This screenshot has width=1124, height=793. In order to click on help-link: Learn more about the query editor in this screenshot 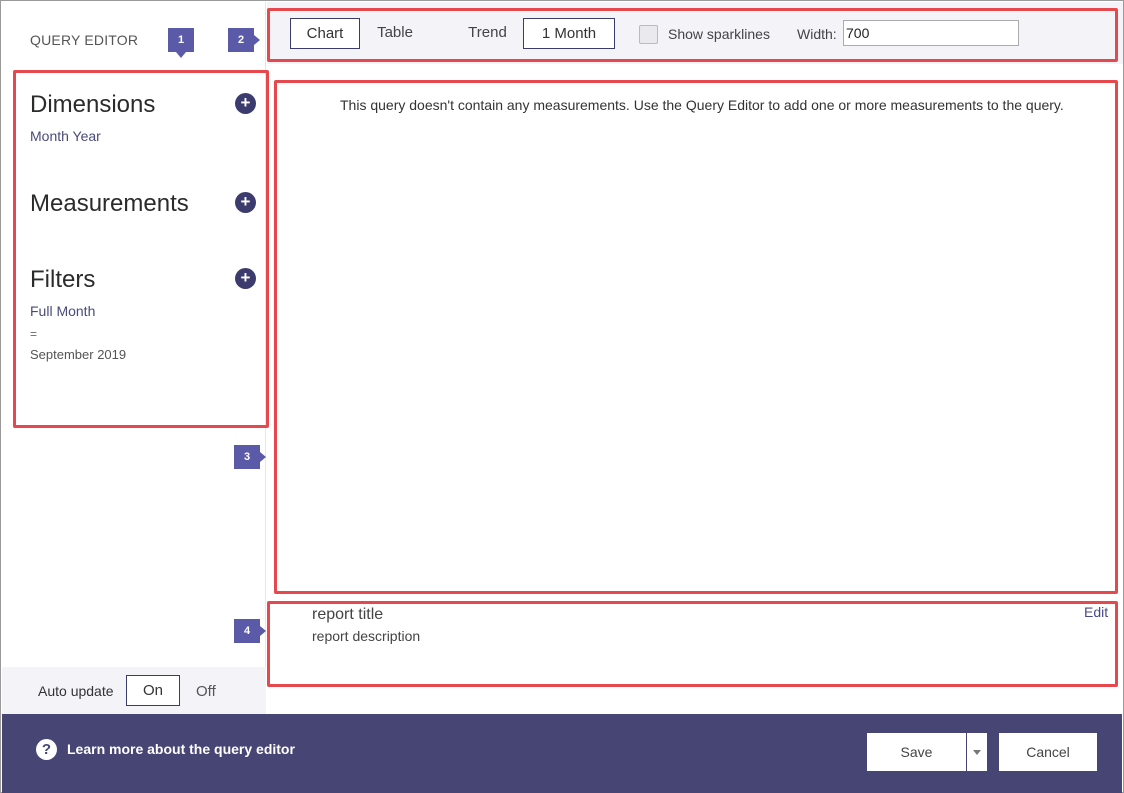, I will do `click(181, 749)`.